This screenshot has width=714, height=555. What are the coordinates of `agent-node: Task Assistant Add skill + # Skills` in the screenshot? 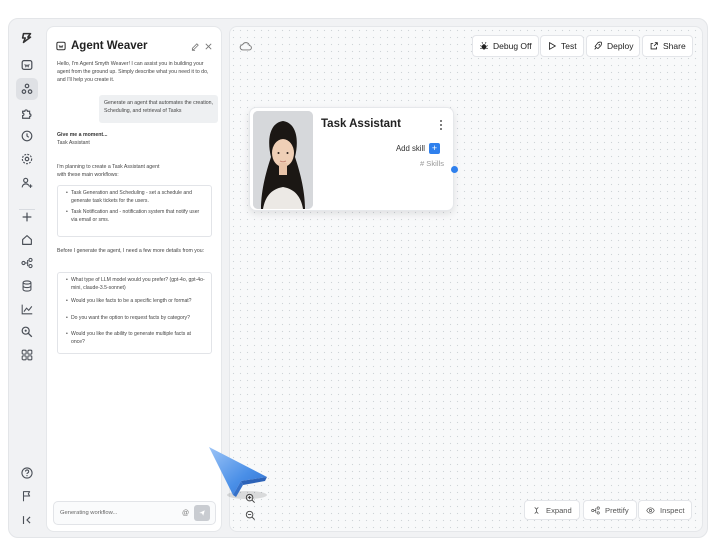 It's located at (353, 159).